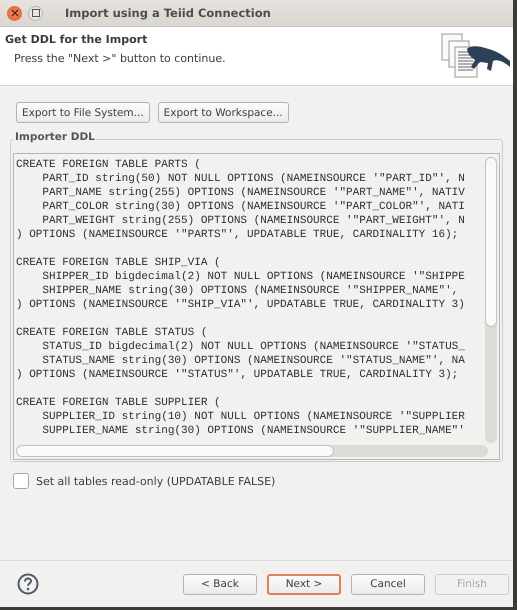 This screenshot has height=610, width=517. What do you see at coordinates (253, 347) in the screenshot?
I see `code-line: STATUS_ID bigdecimal(2) NOT NULL OPTIONS (NAMEINSOURCE '"STATUS_` at bounding box center [253, 347].